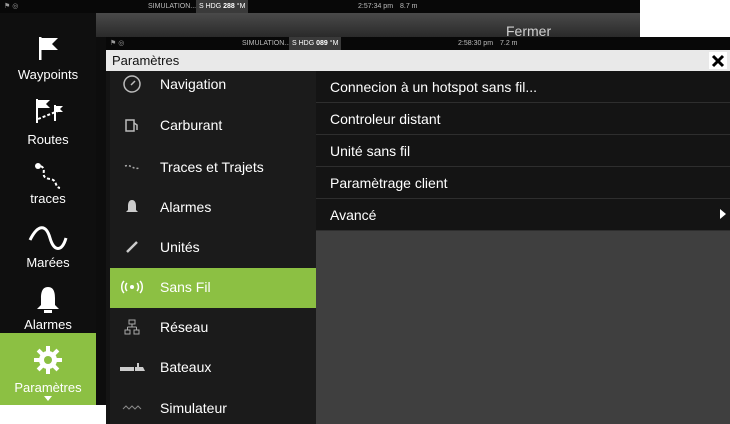 This screenshot has height=424, width=730. Describe the element at coordinates (132, 84) in the screenshot. I see `compass-icon` at that location.